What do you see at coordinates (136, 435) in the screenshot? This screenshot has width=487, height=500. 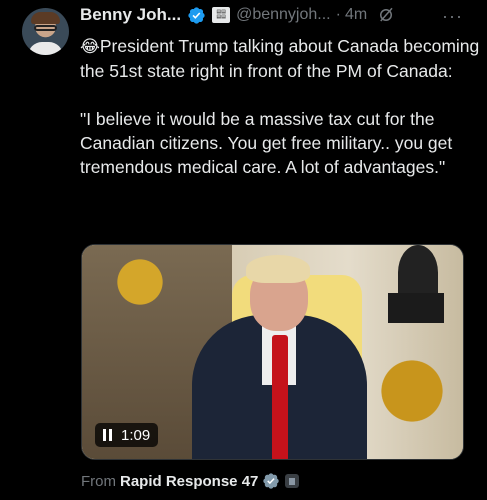 I see `video-duration: 1:09` at bounding box center [136, 435].